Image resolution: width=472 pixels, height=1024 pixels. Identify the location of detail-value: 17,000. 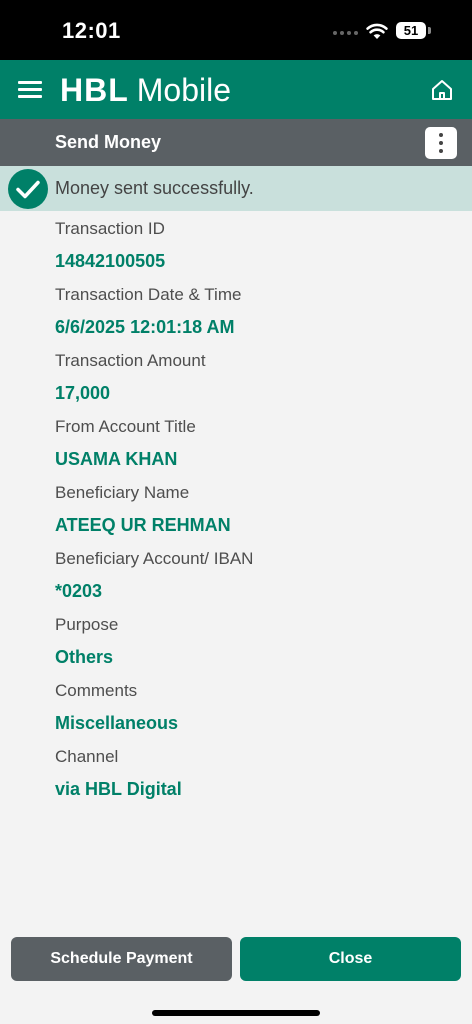
(83, 393).